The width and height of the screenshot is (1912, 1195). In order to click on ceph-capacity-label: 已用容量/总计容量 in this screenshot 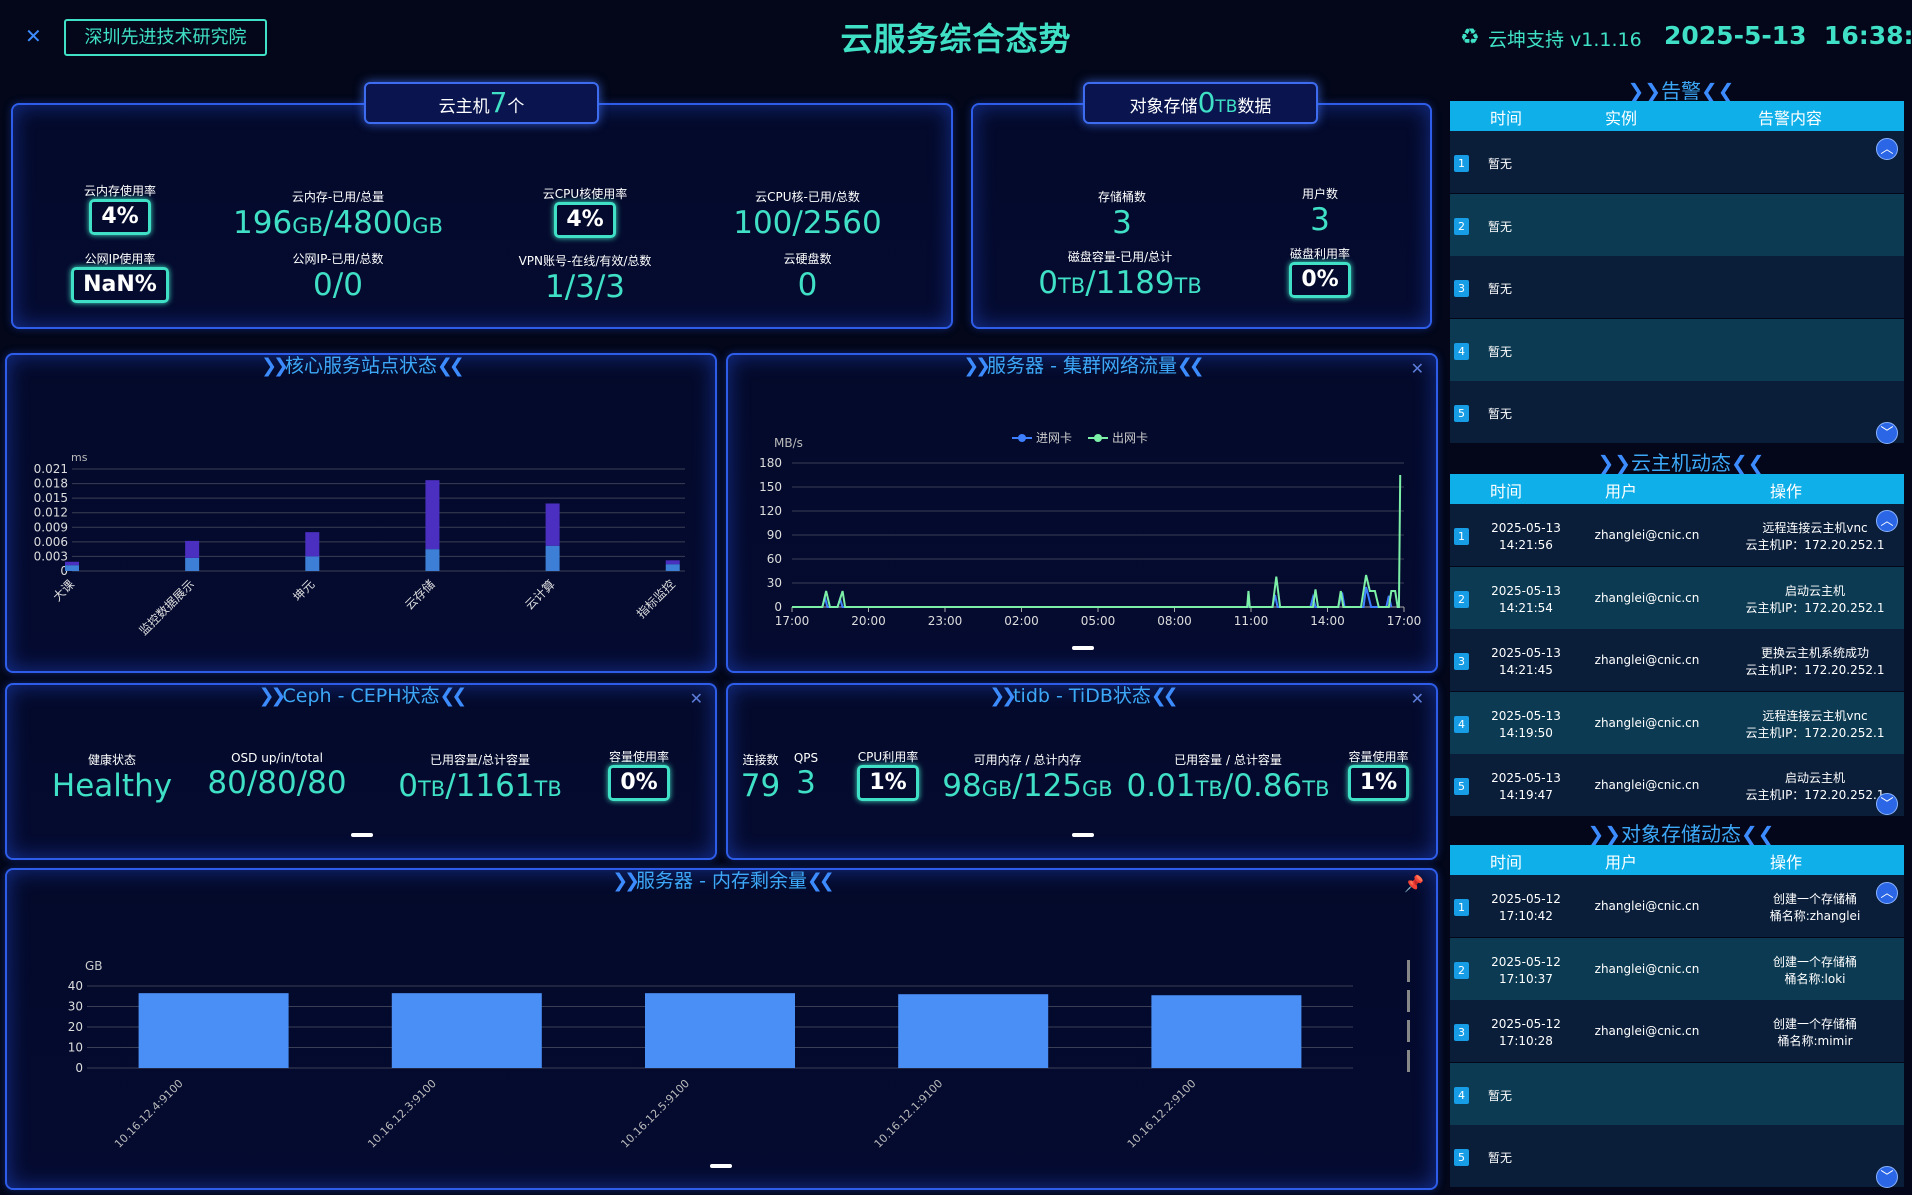, I will do `click(480, 760)`.